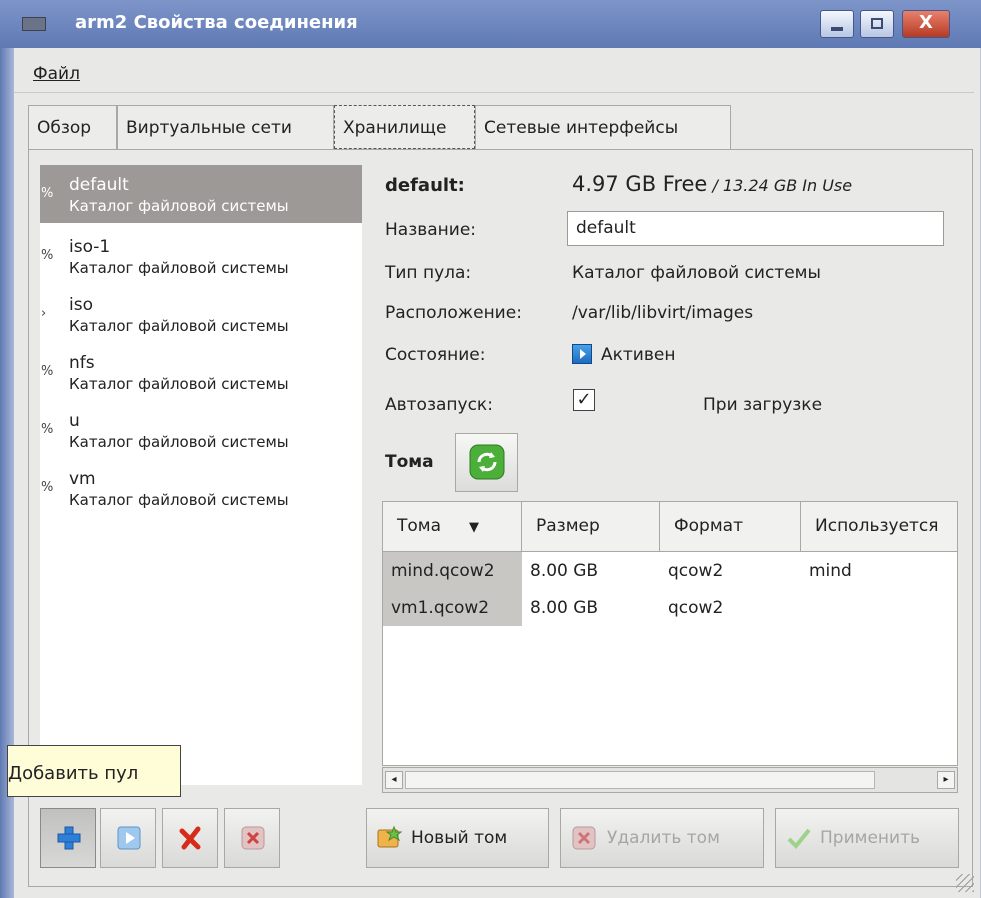 The image size is (981, 898). I want to click on volume-used-by-cell: mind, so click(879, 570).